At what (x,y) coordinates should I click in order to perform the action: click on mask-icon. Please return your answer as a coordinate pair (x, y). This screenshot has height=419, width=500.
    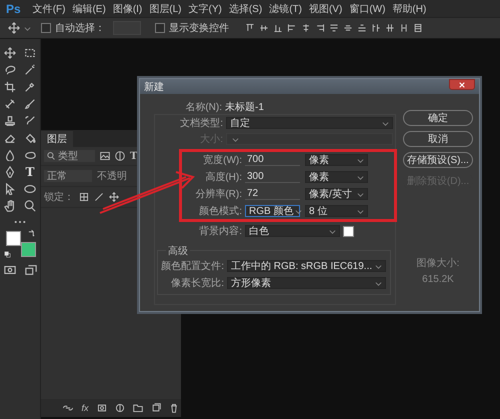
    Looking at the image, I should click on (101, 408).